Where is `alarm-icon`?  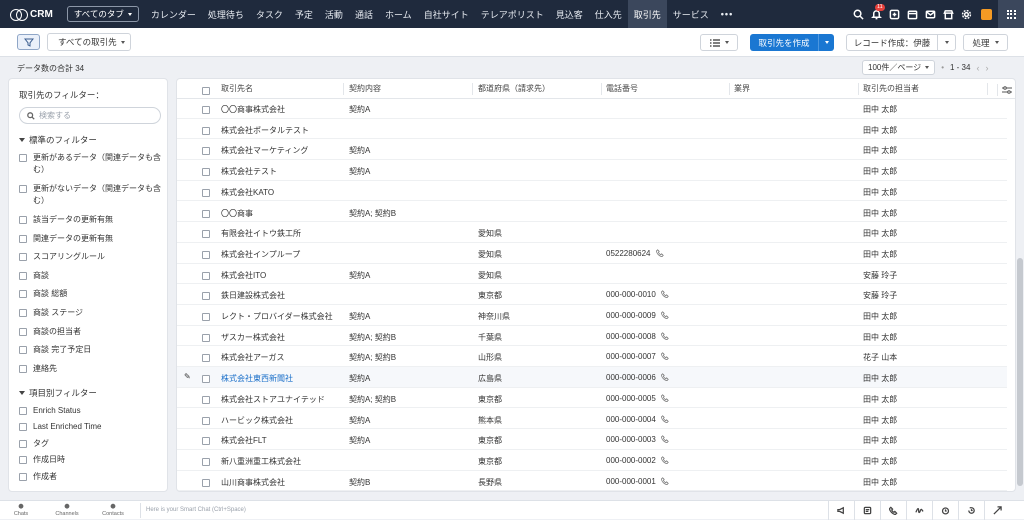
alarm-icon is located at coordinates (945, 510).